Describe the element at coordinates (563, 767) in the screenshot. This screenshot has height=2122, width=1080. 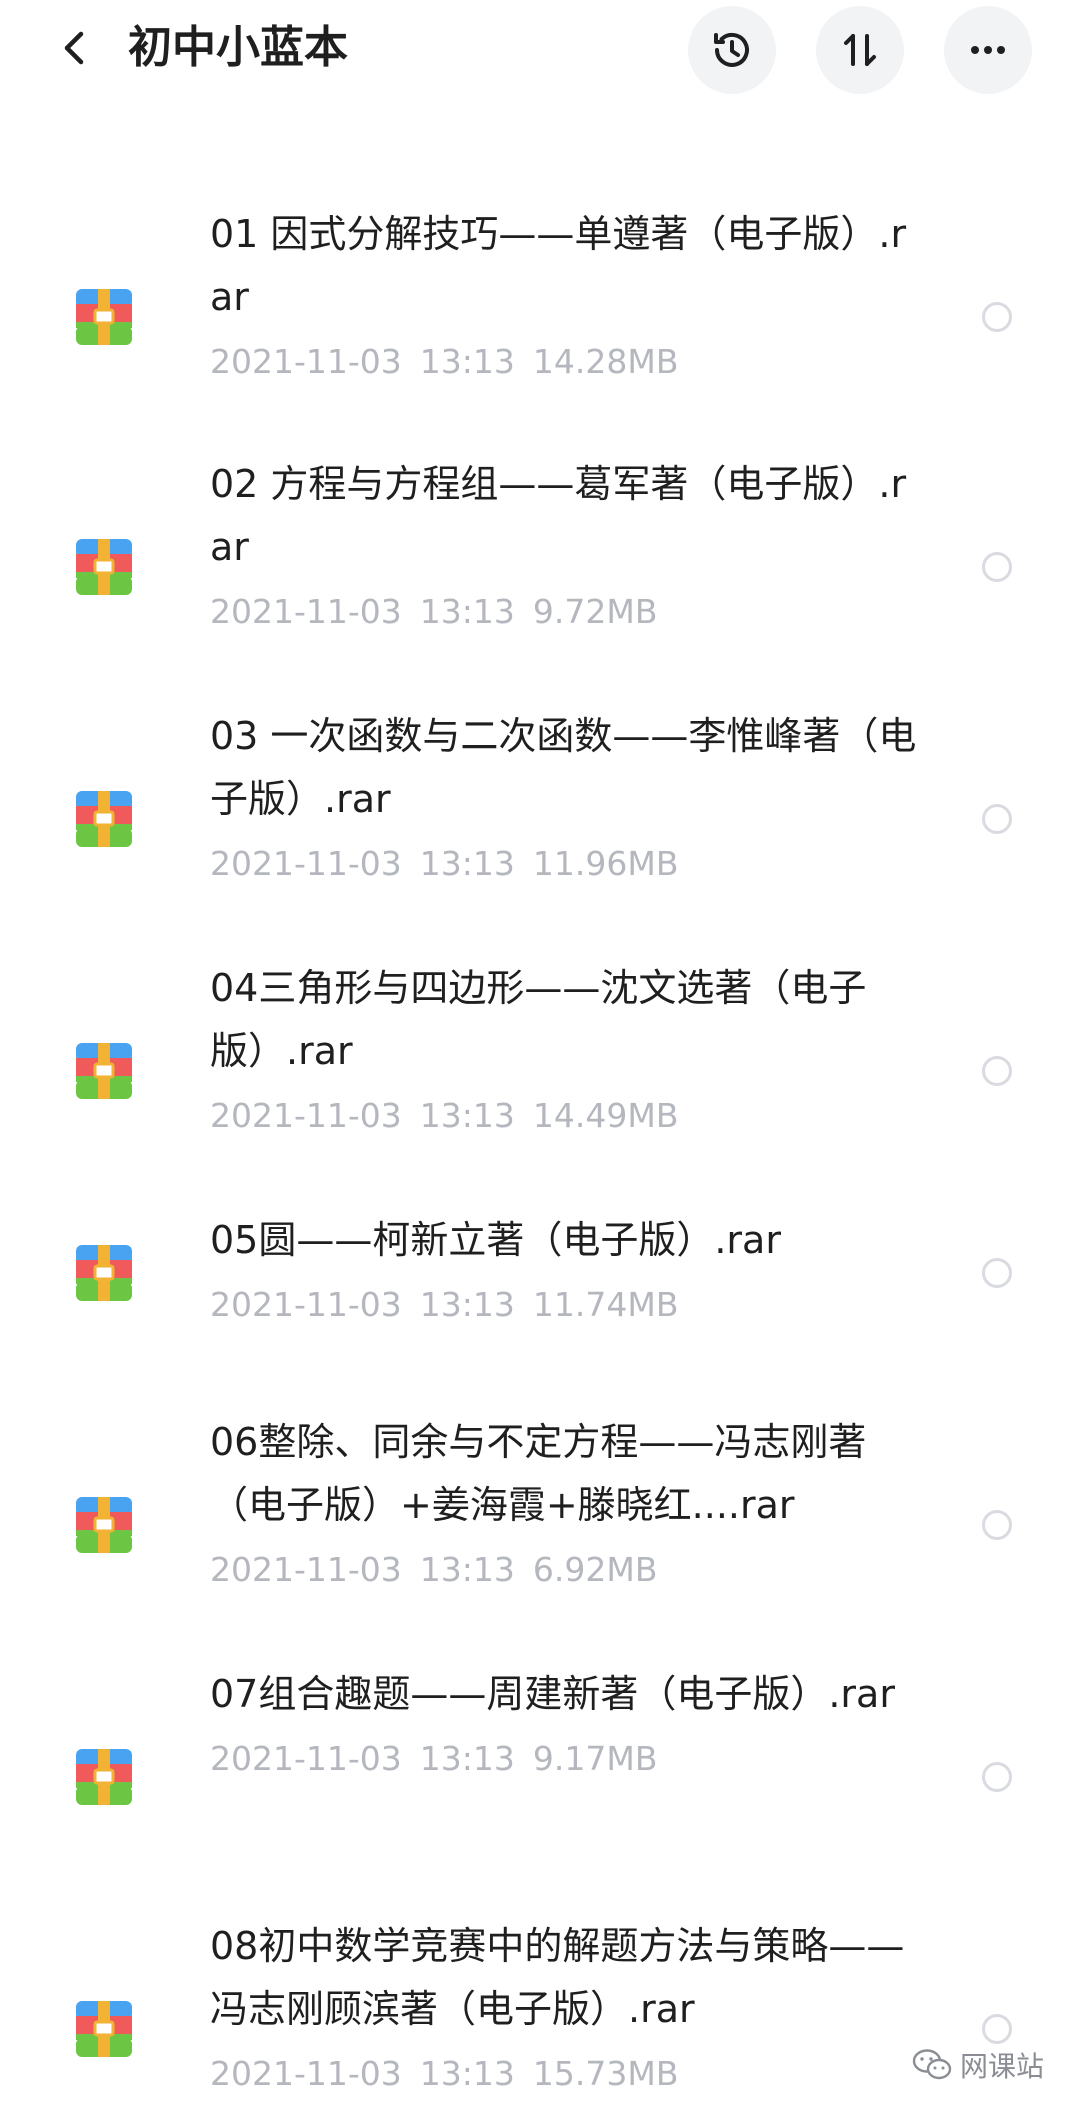
I see `file-name: 03 一次函数与二次函数——李惟峰著（电子版）.rar` at that location.